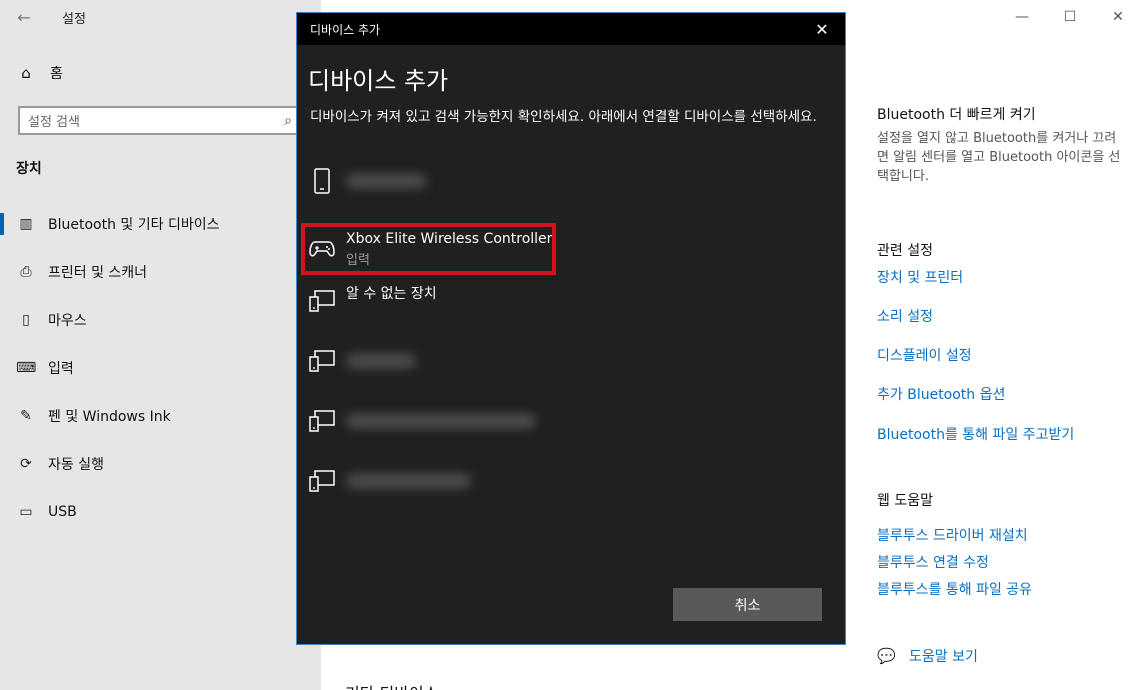  I want to click on other-devices-heading: 기타 디바이스, so click(391, 685).